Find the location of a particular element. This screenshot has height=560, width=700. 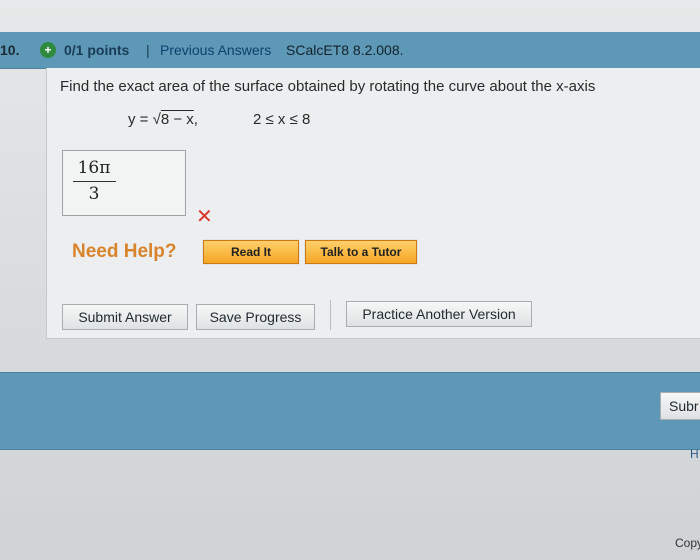

question-number: 10. is located at coordinates (10, 50).